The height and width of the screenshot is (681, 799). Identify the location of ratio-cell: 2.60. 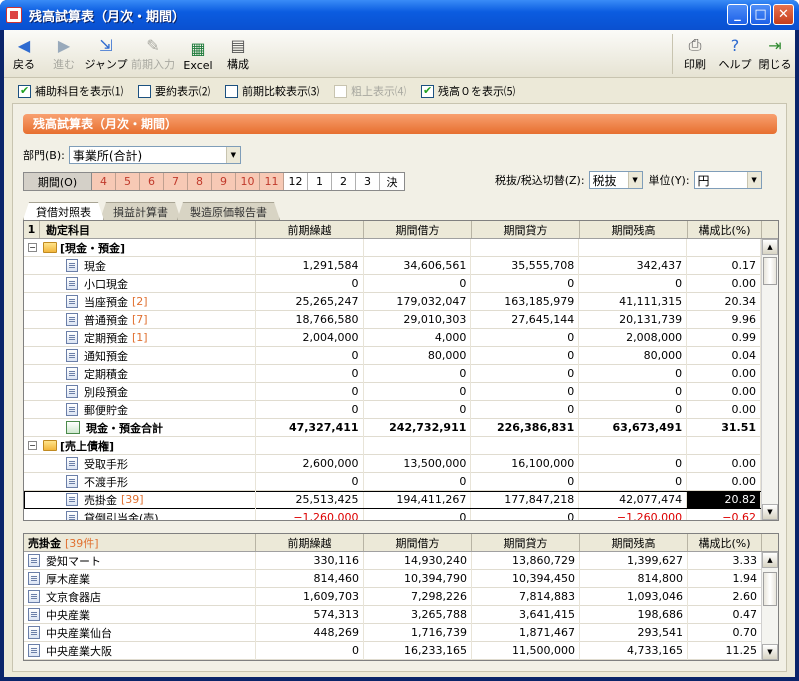
(725, 596).